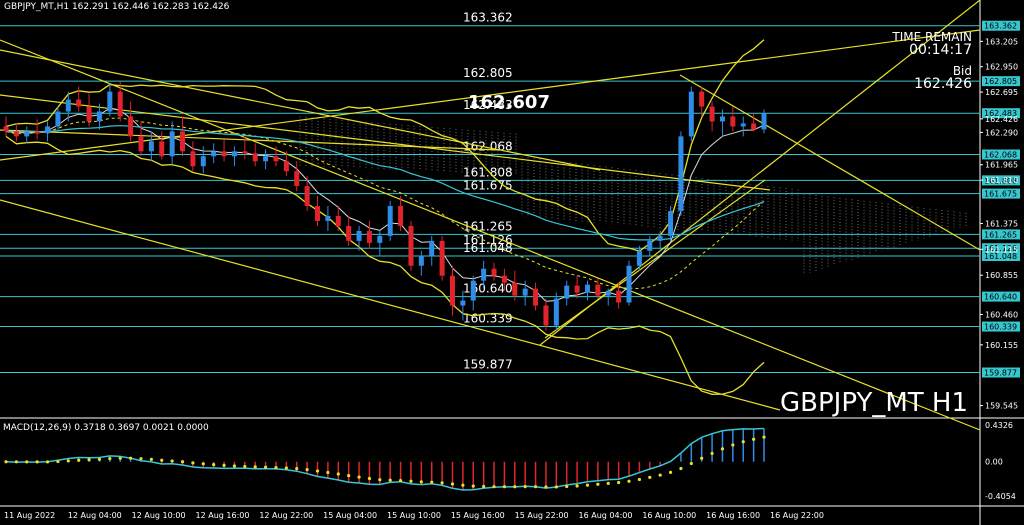 This screenshot has height=525, width=1024. Describe the element at coordinates (350, 515) in the screenshot. I see `time-tick-label: 15 Aug 04:00` at that location.